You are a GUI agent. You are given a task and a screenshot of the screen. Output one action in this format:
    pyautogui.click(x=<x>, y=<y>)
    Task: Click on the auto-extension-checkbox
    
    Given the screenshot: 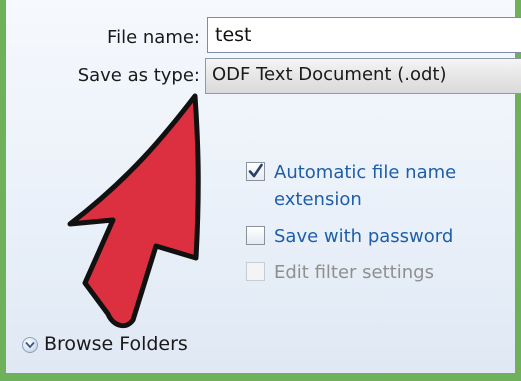 What is the action you would take?
    pyautogui.click(x=255, y=171)
    